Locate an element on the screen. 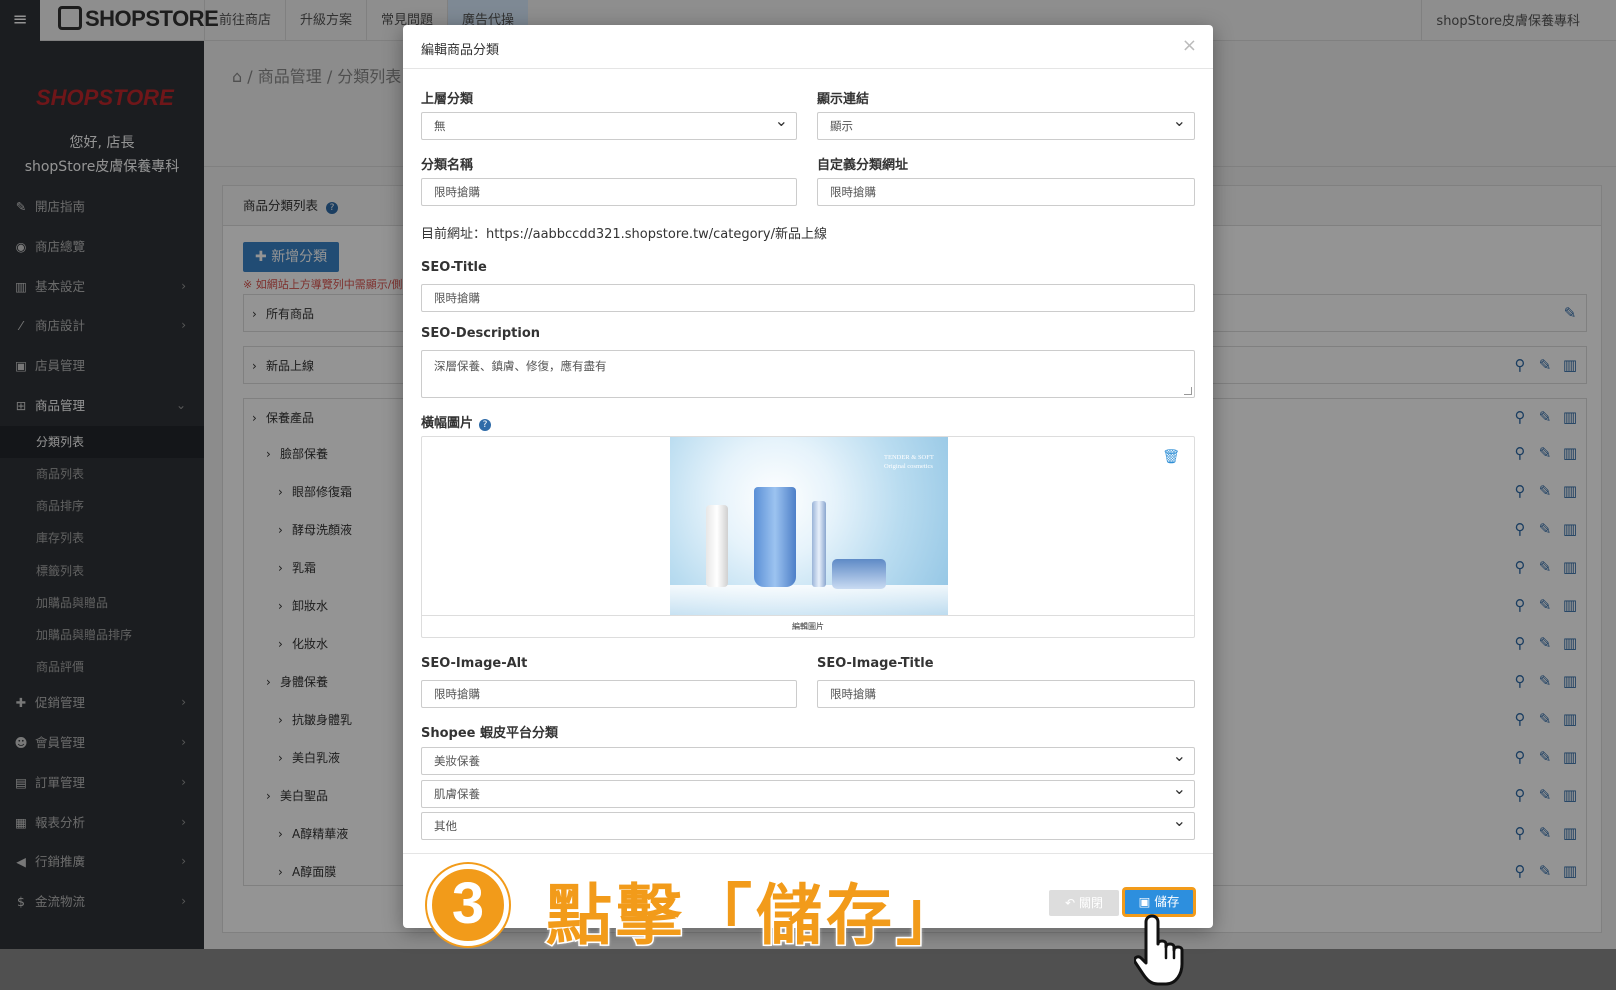 The height and width of the screenshot is (990, 1616). shopee-category-select-2: 肌膚保養 is located at coordinates (808, 792).